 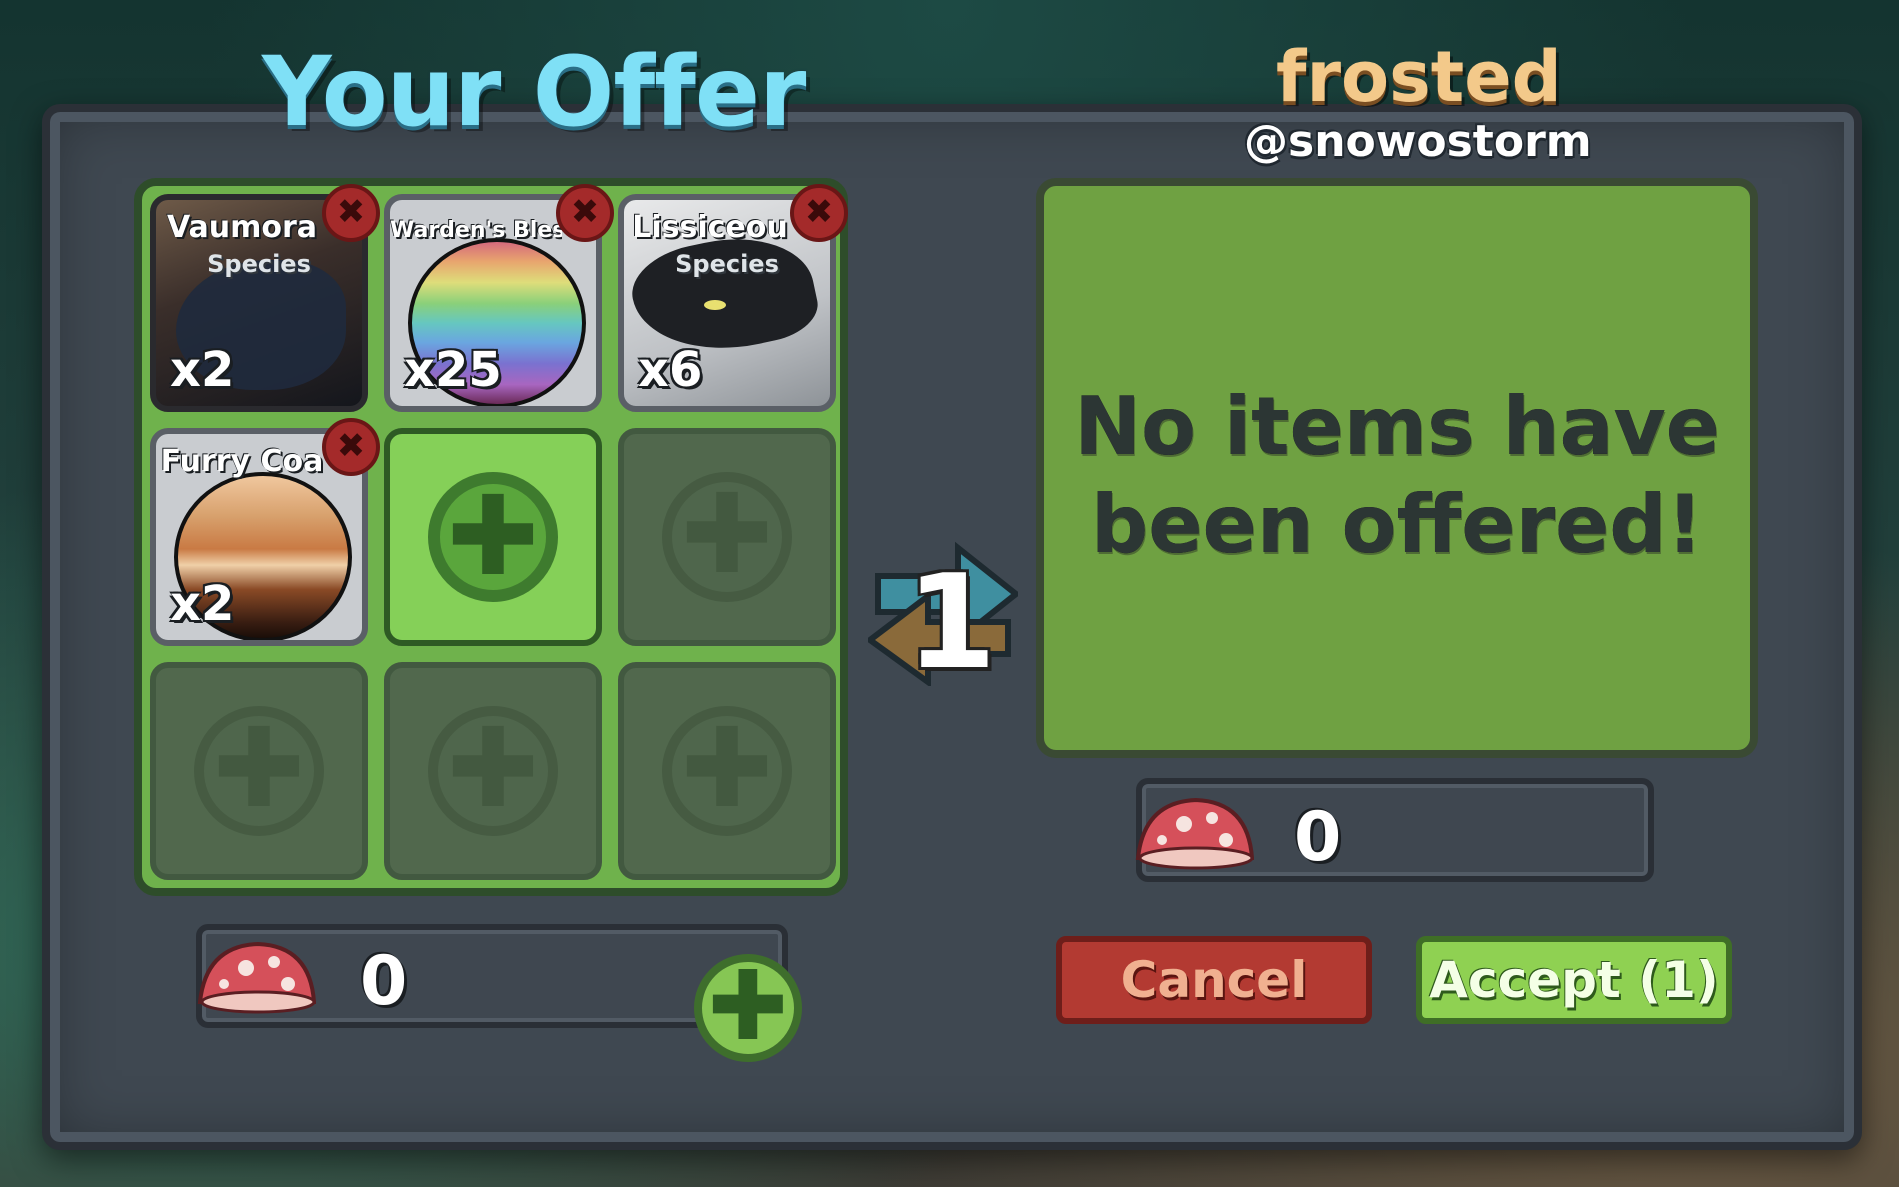 I want to click on item-name: Vaumora, so click(x=242, y=227).